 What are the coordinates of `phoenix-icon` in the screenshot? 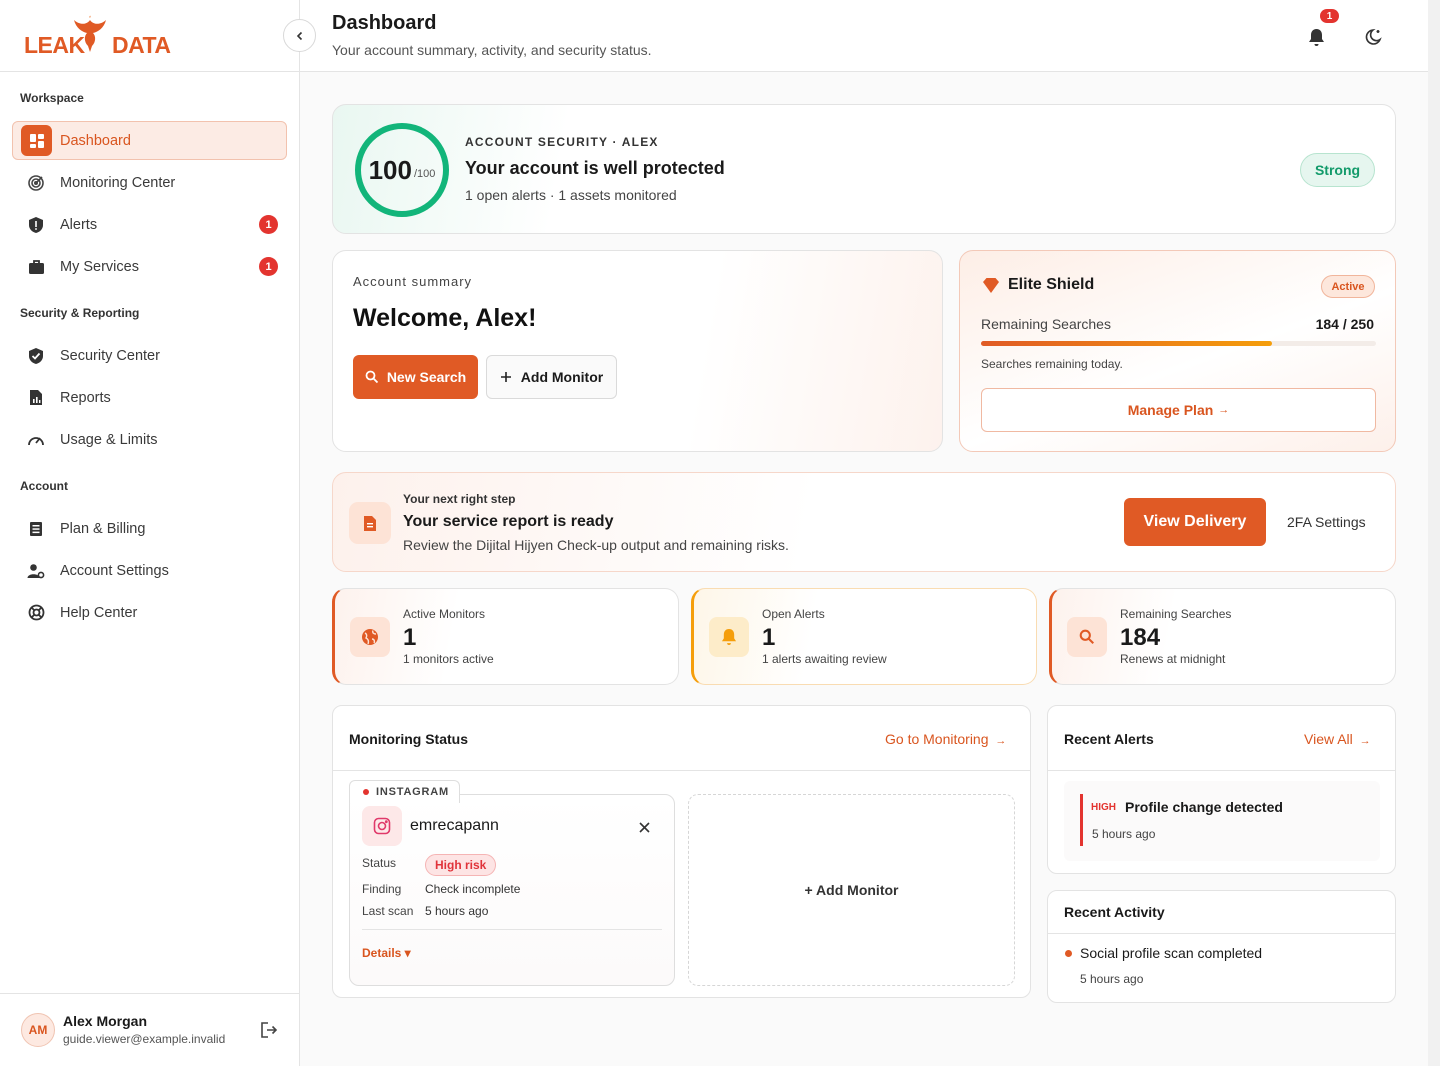 It's located at (90, 33).